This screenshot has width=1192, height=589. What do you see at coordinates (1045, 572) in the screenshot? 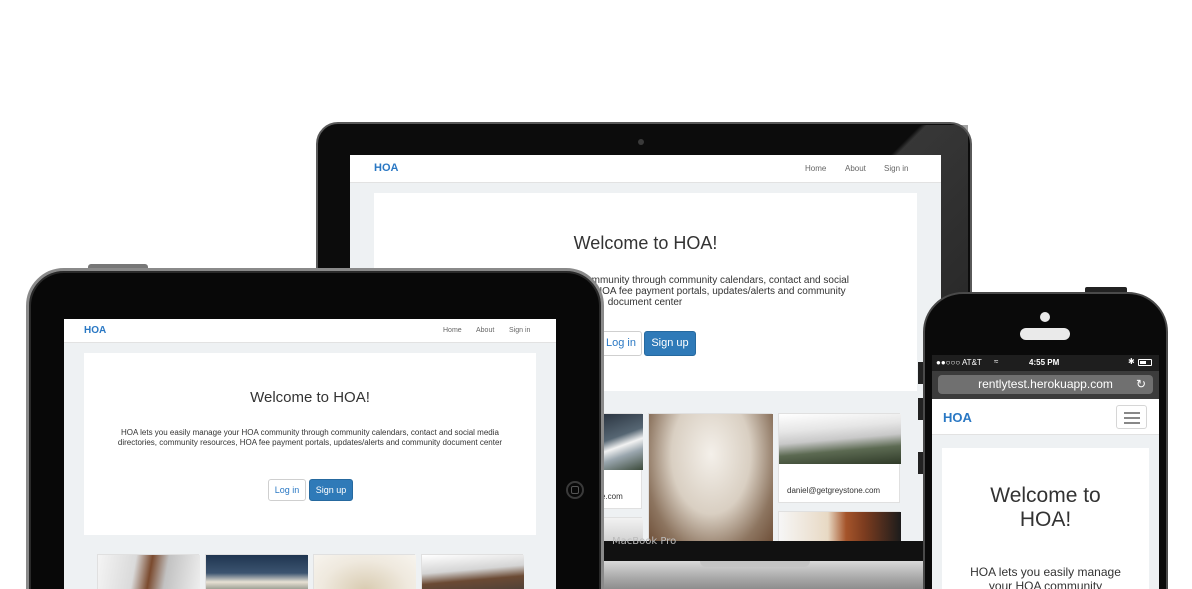
I see `hero-desc-line: HOA lets you easily manage` at bounding box center [1045, 572].